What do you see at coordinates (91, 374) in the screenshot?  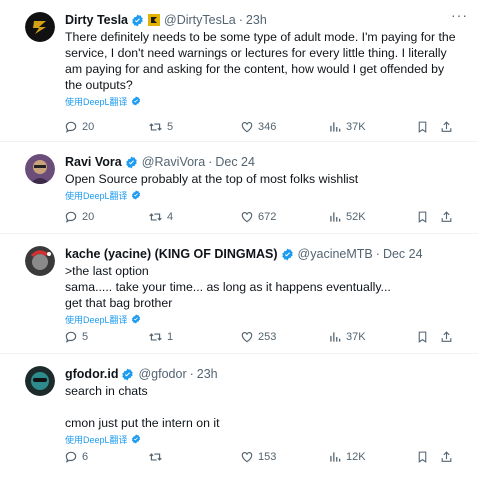 I see `display-name: gfodor.id` at bounding box center [91, 374].